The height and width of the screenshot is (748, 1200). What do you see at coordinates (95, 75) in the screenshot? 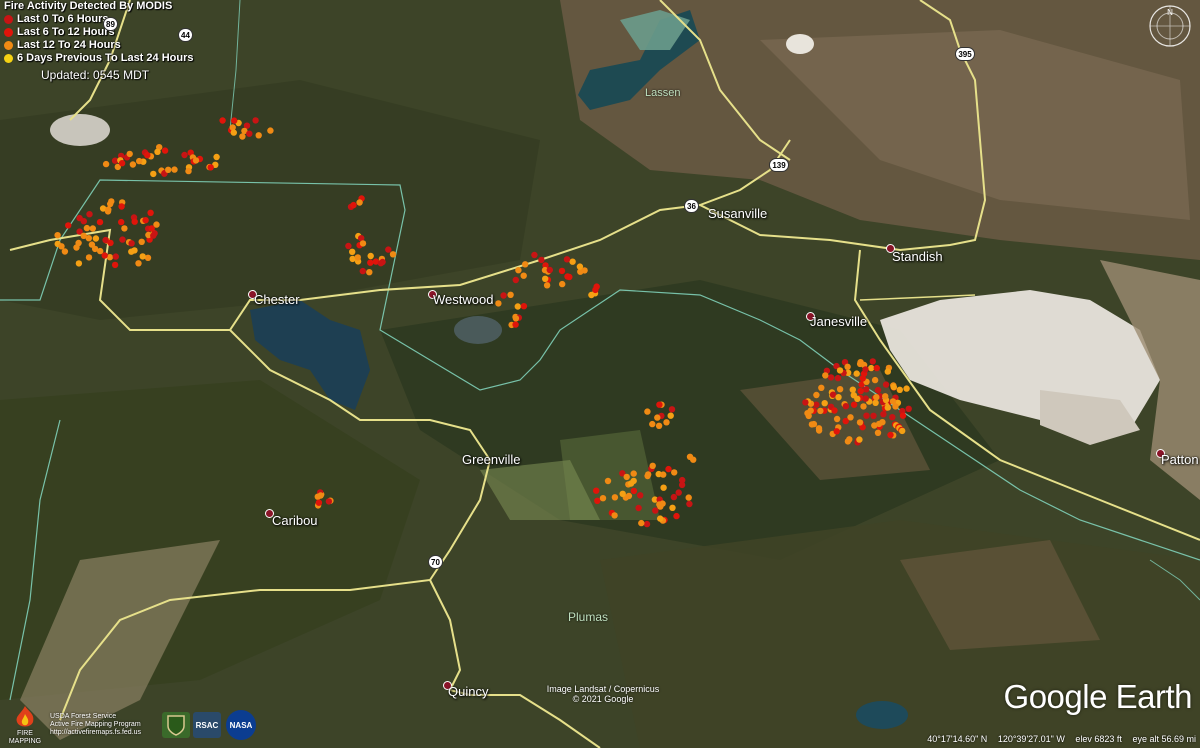
I see `legend-updated: Updated: 0545 MDT` at bounding box center [95, 75].